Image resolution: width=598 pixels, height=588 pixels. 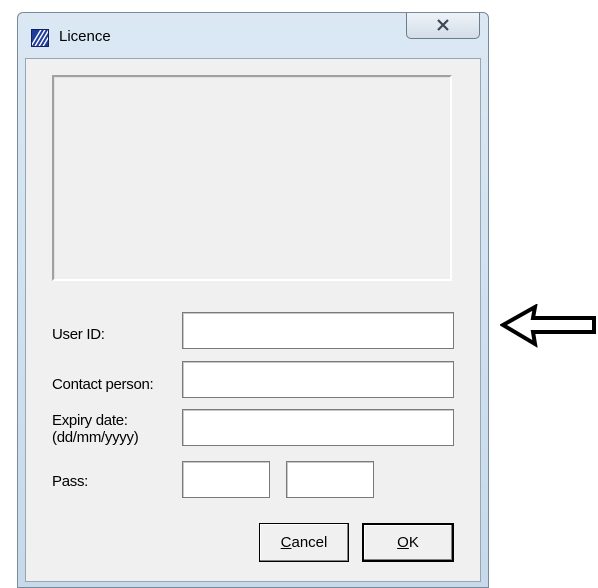 What do you see at coordinates (78, 334) in the screenshot?
I see `user-id-label: User ID:` at bounding box center [78, 334].